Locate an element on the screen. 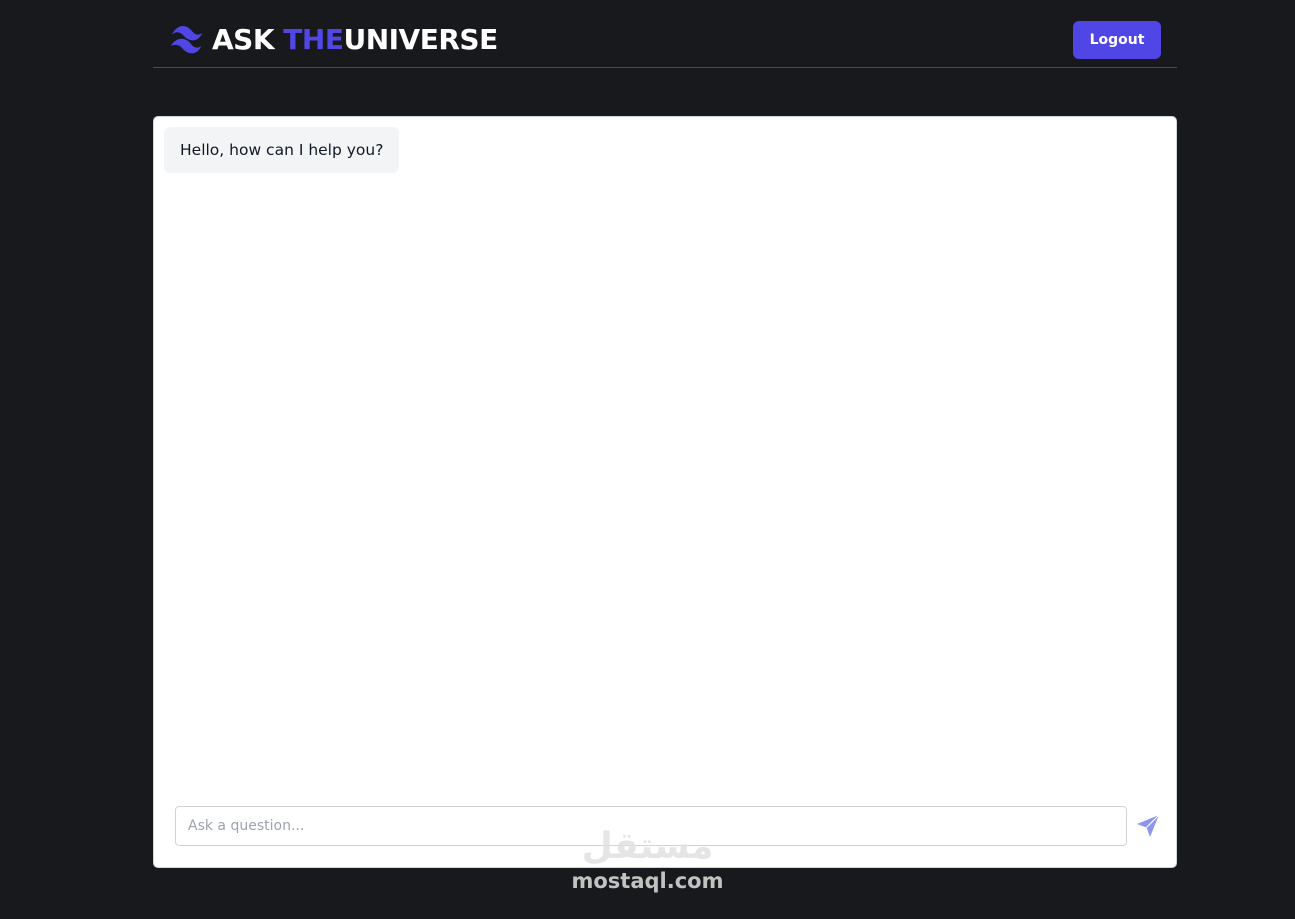 The height and width of the screenshot is (919, 1295). brand-title-the: THE is located at coordinates (313, 39).